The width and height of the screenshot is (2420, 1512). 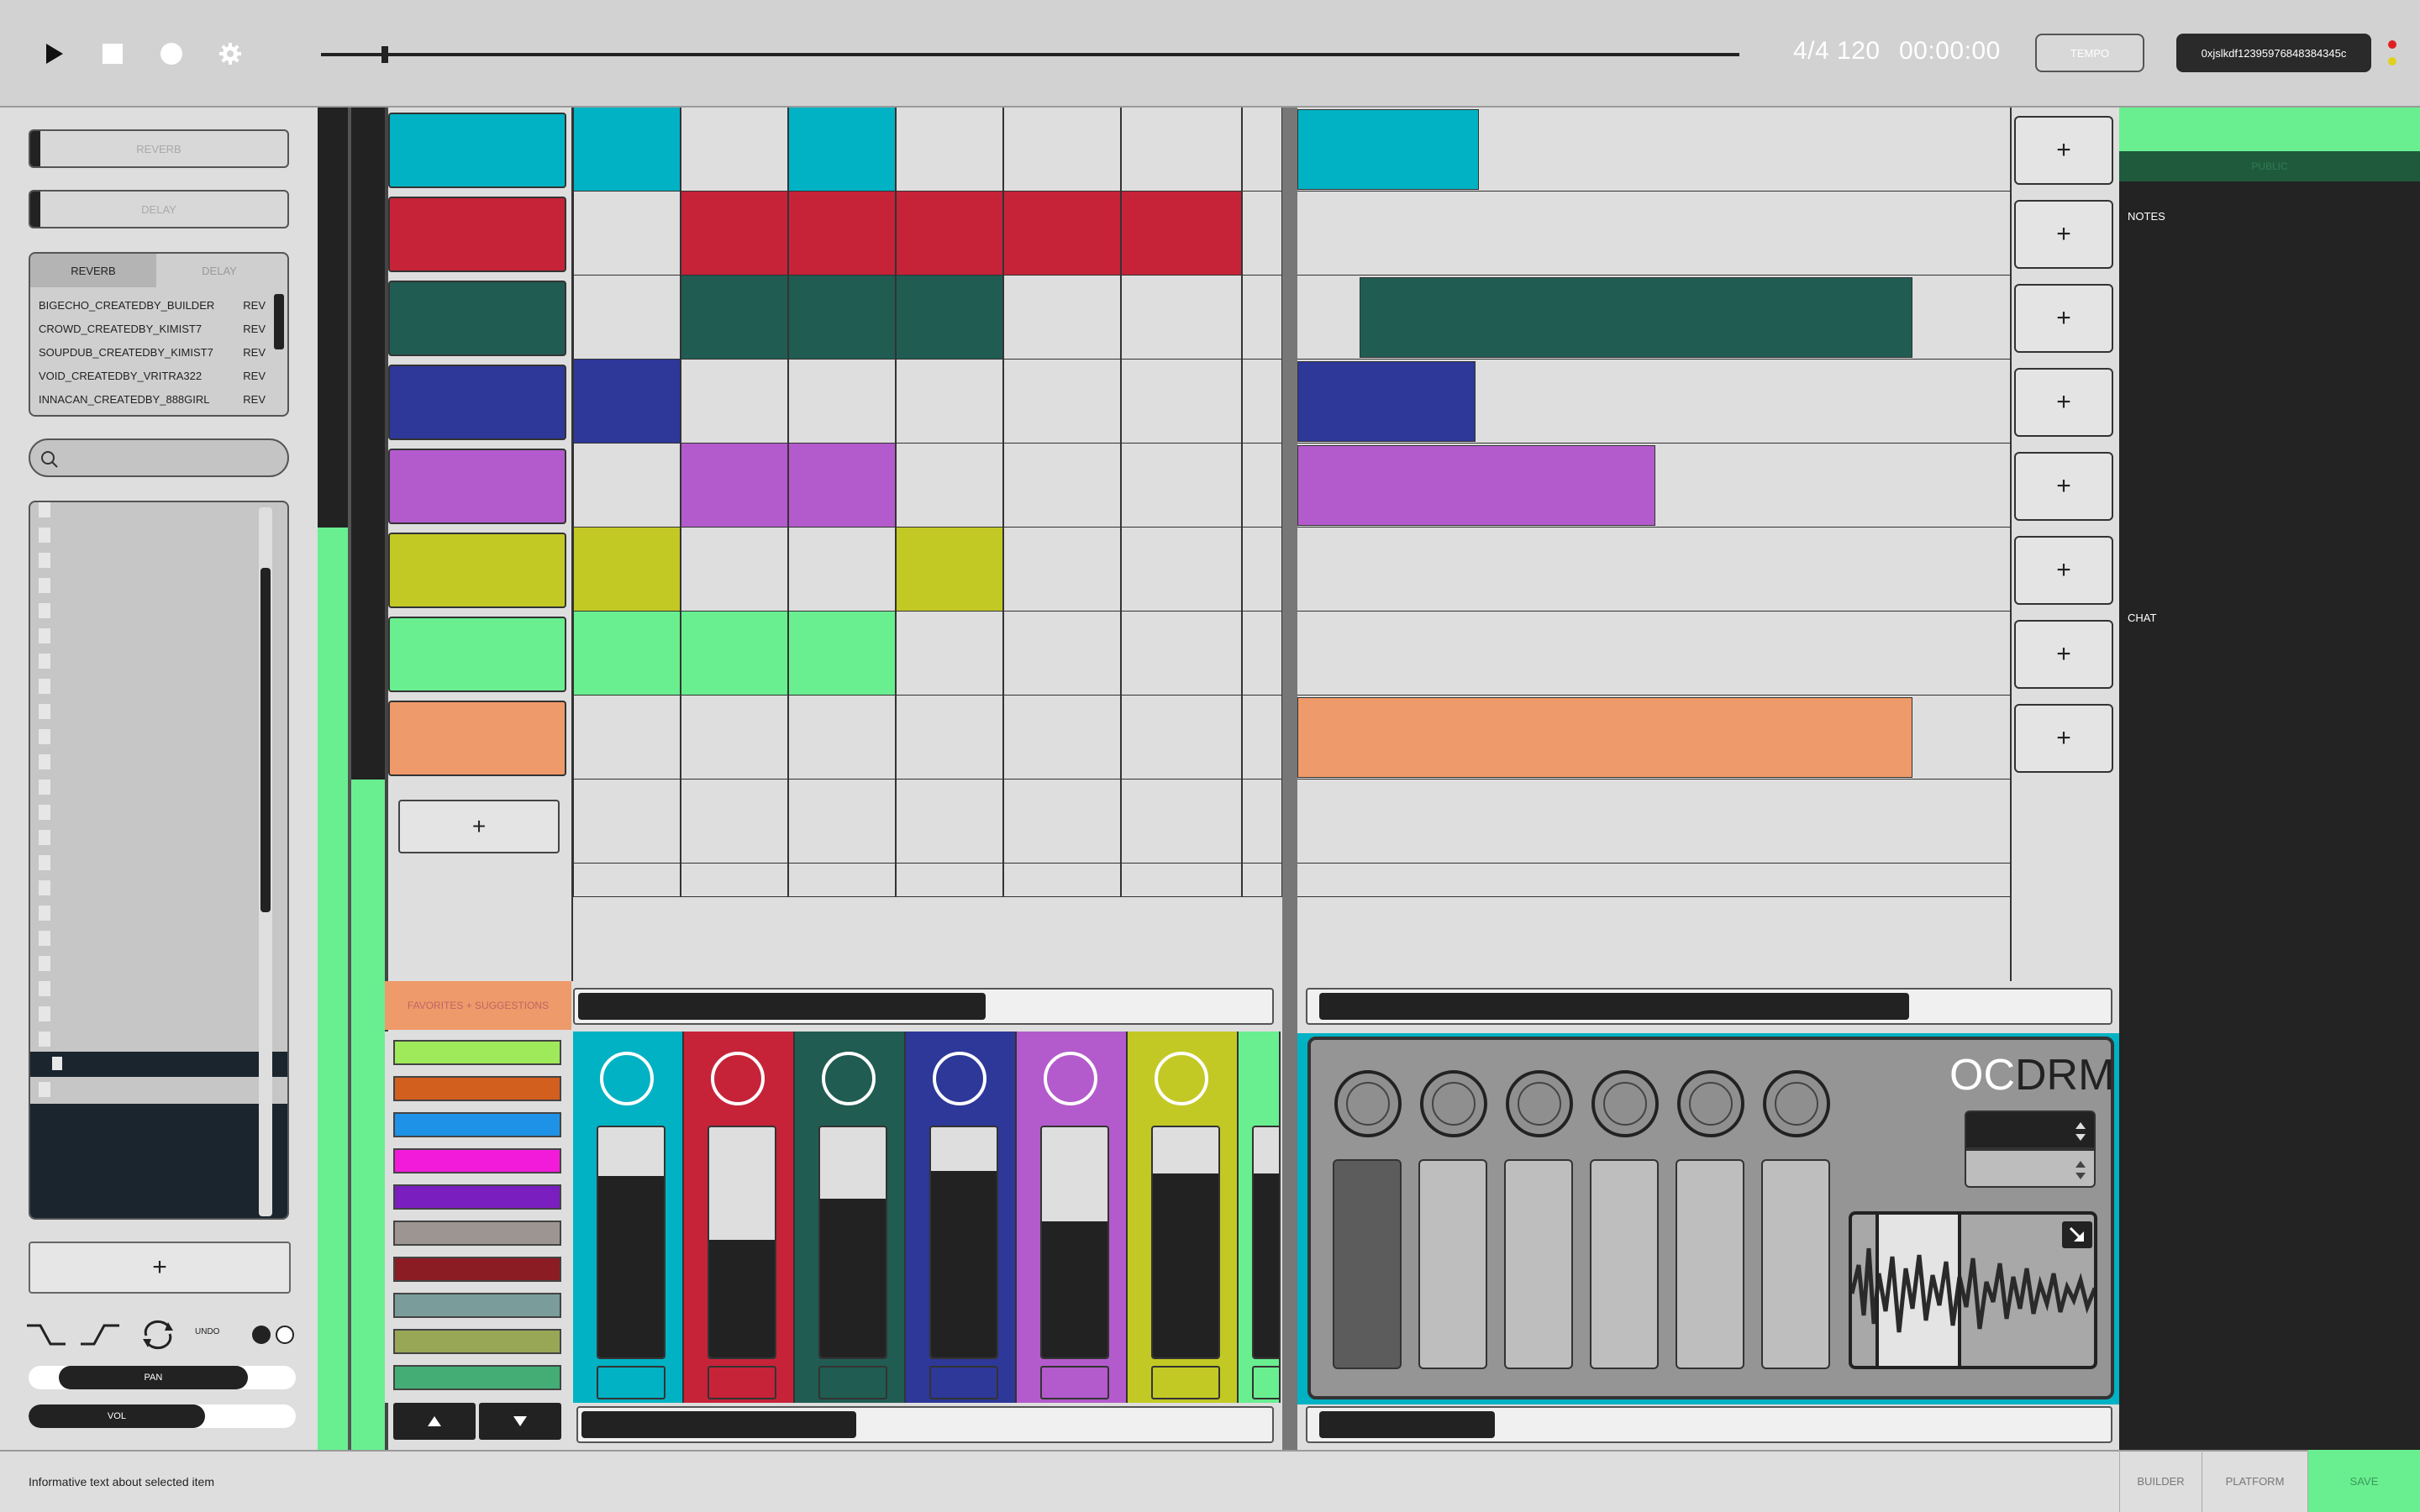 What do you see at coordinates (435, 1421) in the screenshot?
I see `move-up-button` at bounding box center [435, 1421].